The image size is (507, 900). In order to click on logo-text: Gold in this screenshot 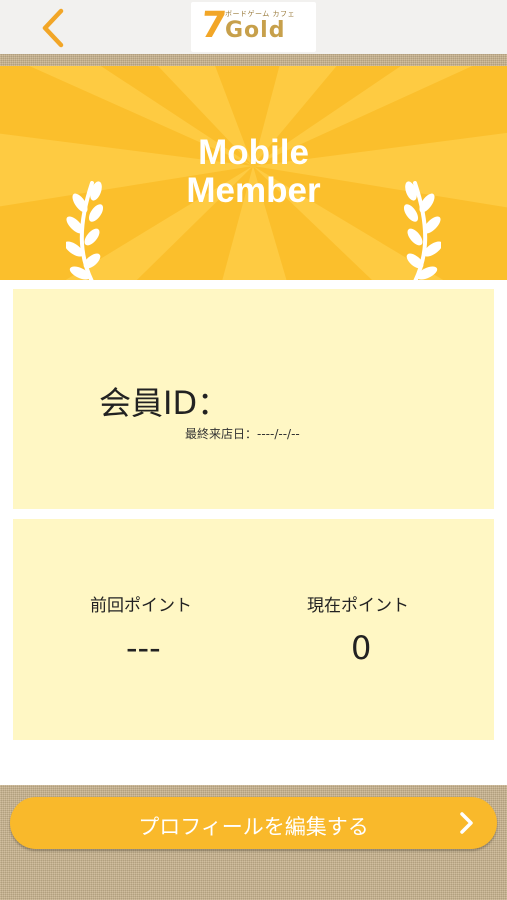, I will do `click(255, 30)`.